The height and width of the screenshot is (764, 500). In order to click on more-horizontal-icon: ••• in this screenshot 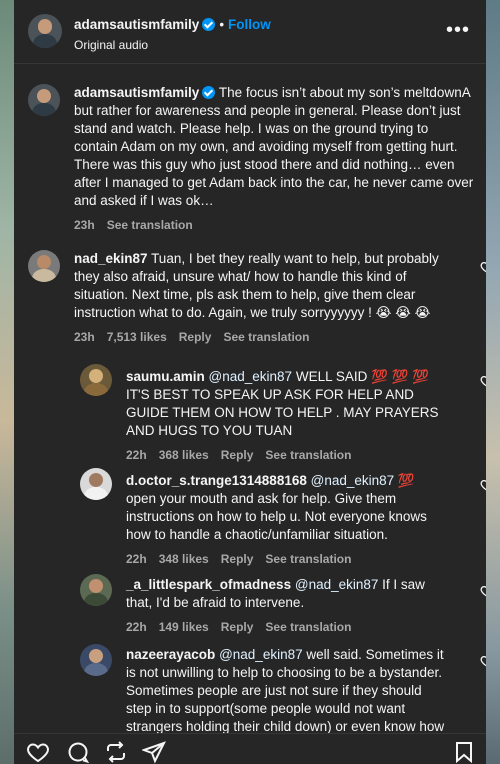, I will do `click(458, 30)`.